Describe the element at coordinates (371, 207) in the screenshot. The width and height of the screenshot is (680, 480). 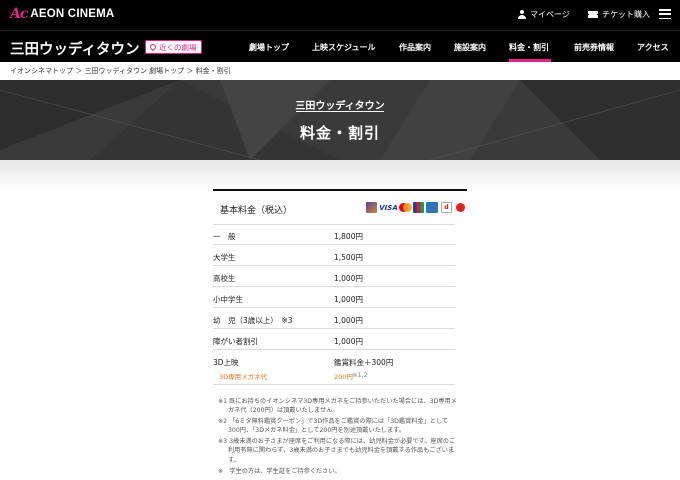
I see `payment-card-icon` at that location.